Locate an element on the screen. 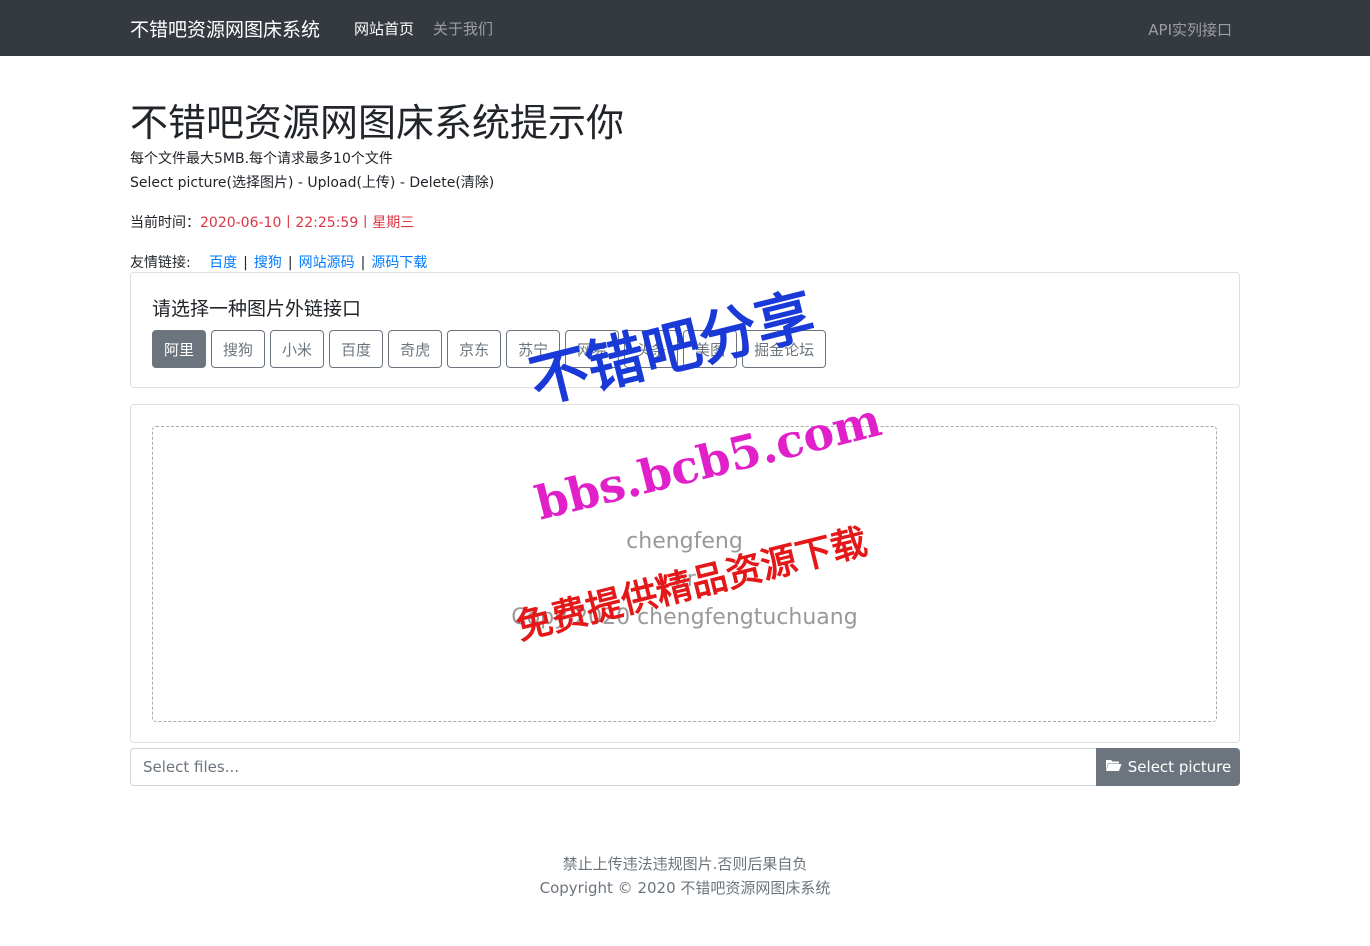 The image size is (1370, 946). folder-open-icon is located at coordinates (1113, 767).